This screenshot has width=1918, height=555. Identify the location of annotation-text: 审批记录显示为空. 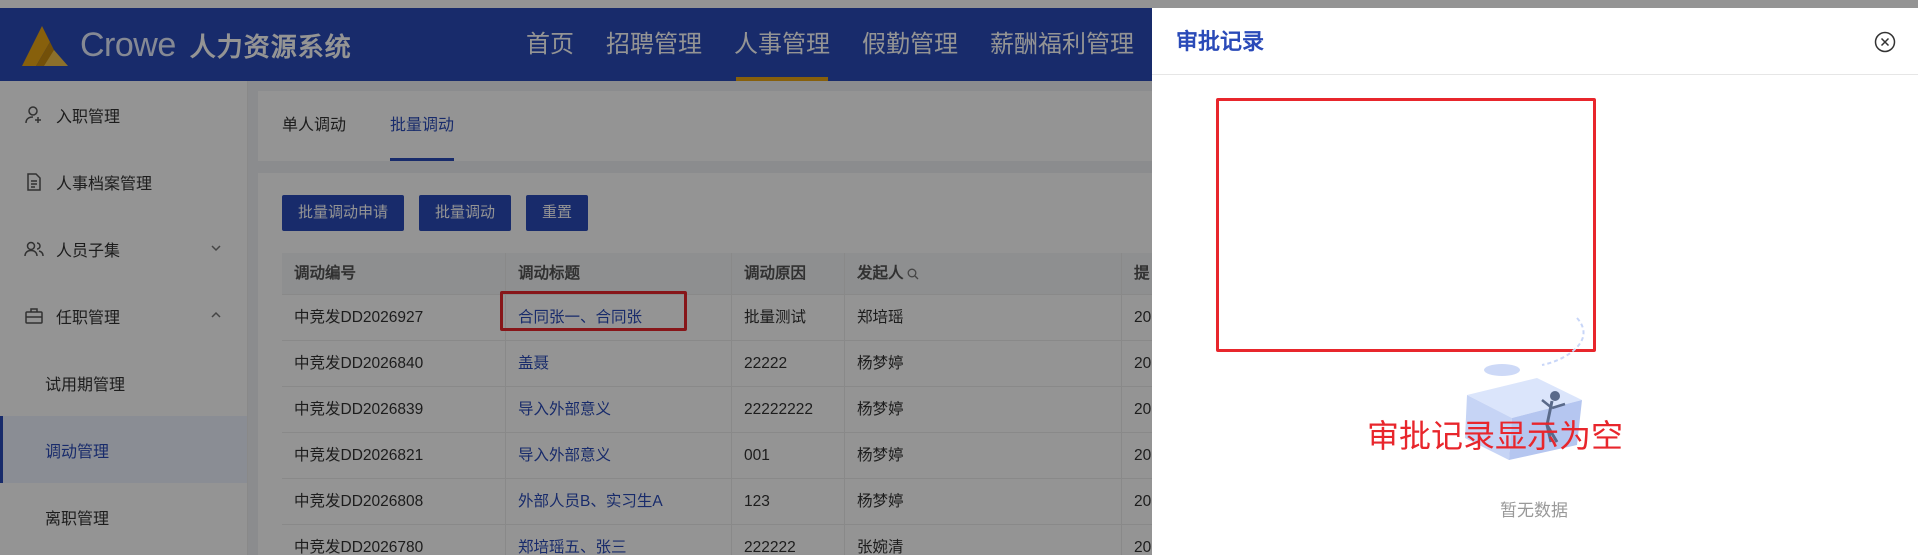
(1495, 436).